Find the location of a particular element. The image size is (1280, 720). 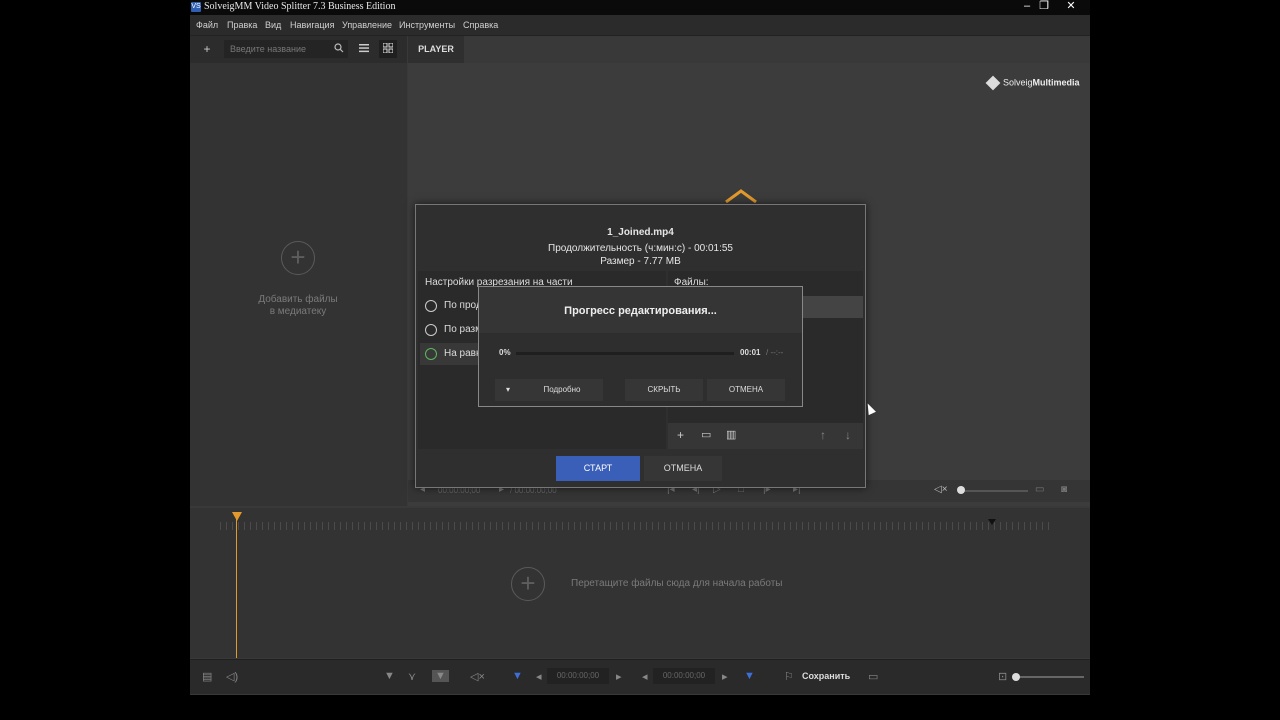

menu-edit: Правка is located at coordinates (242, 25).